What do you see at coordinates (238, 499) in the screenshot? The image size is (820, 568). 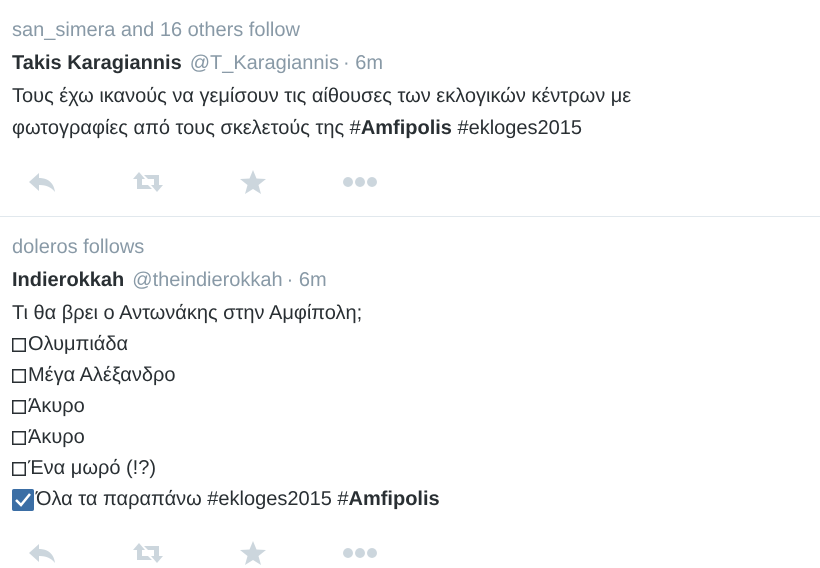 I see `tweet-text: Όλα τα παραπάνω #ekloges2015 #Amfipolis` at bounding box center [238, 499].